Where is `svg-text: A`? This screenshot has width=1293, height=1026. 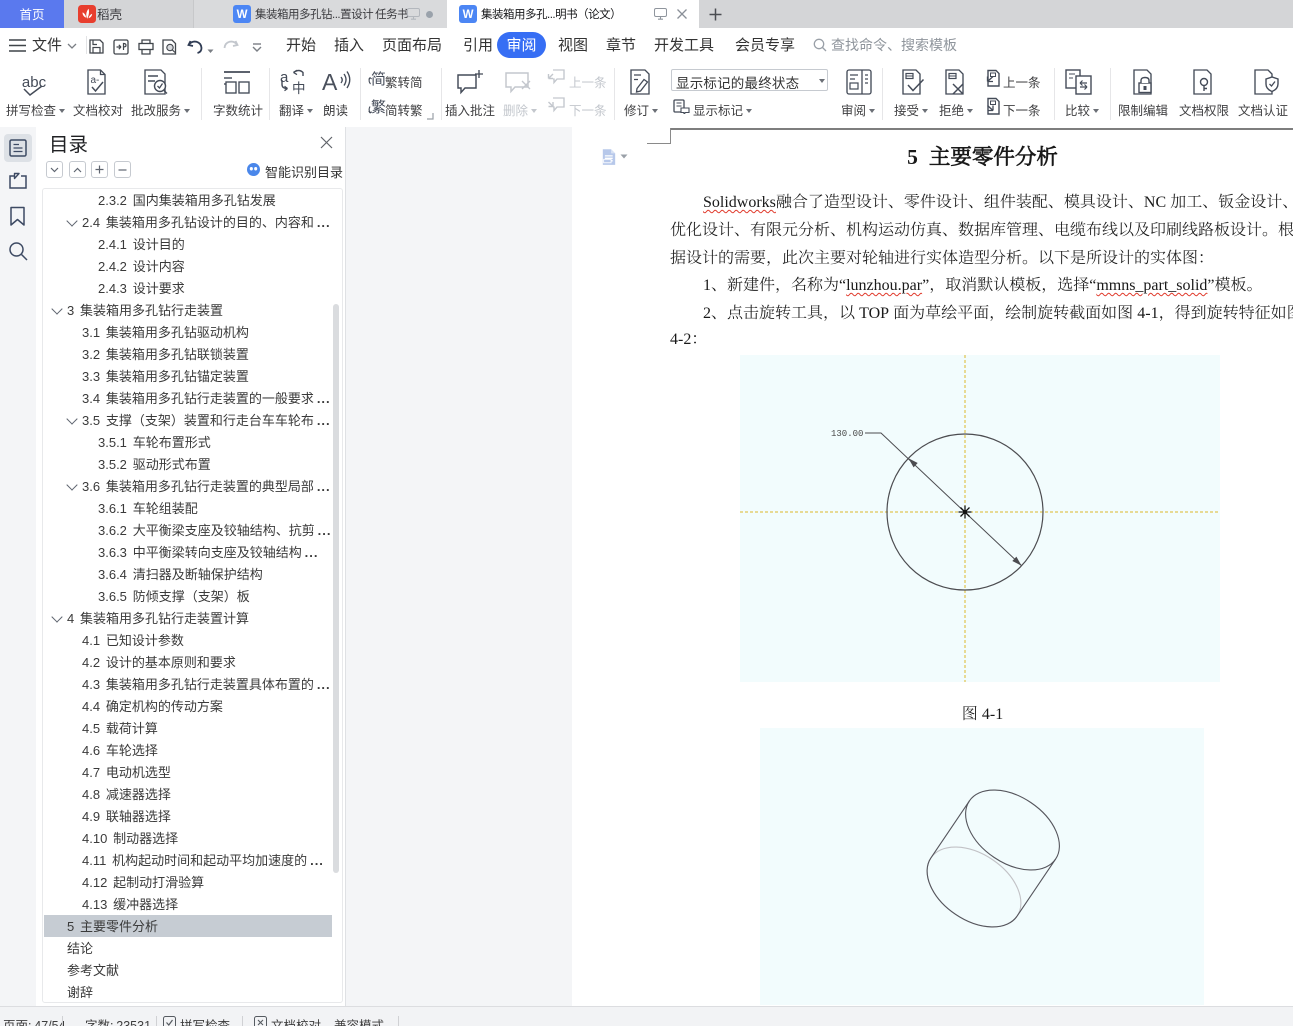
svg-text: A is located at coordinates (330, 82).